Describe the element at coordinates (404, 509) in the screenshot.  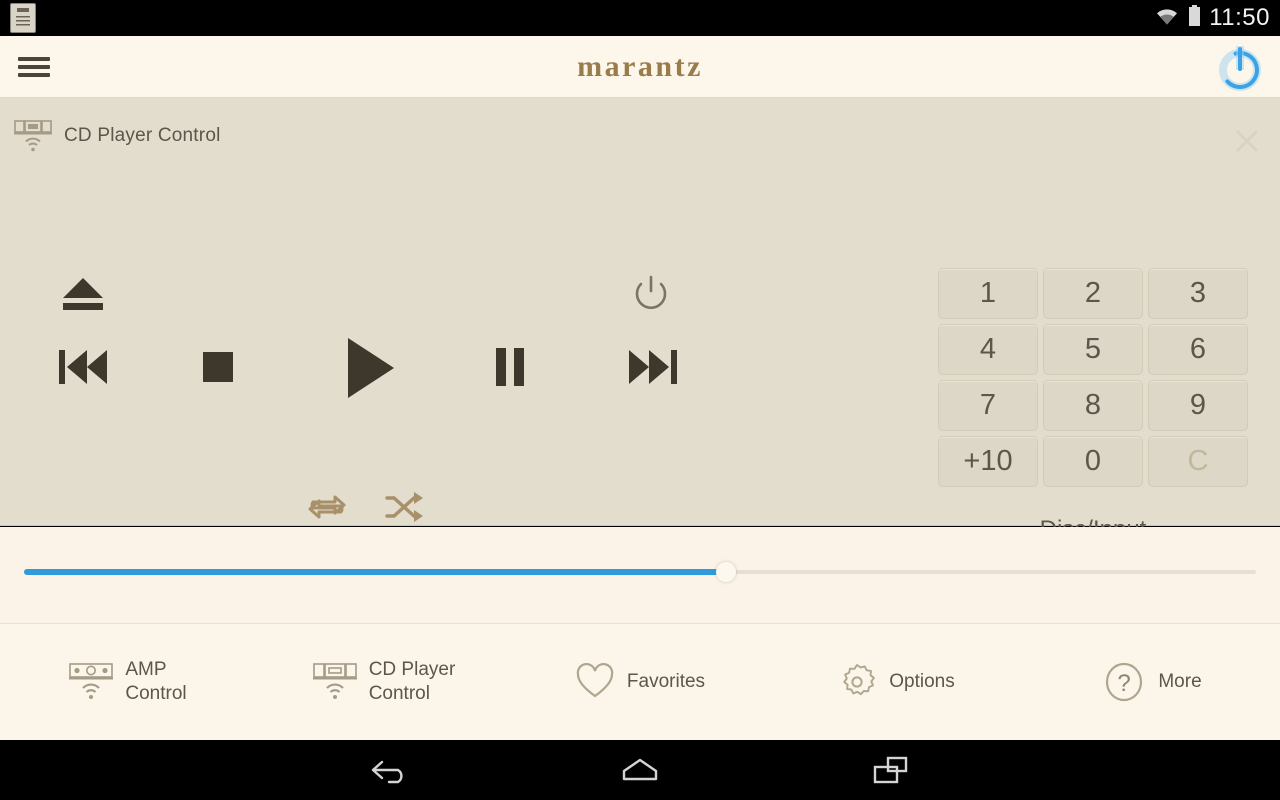
I see `shuffle-button` at that location.